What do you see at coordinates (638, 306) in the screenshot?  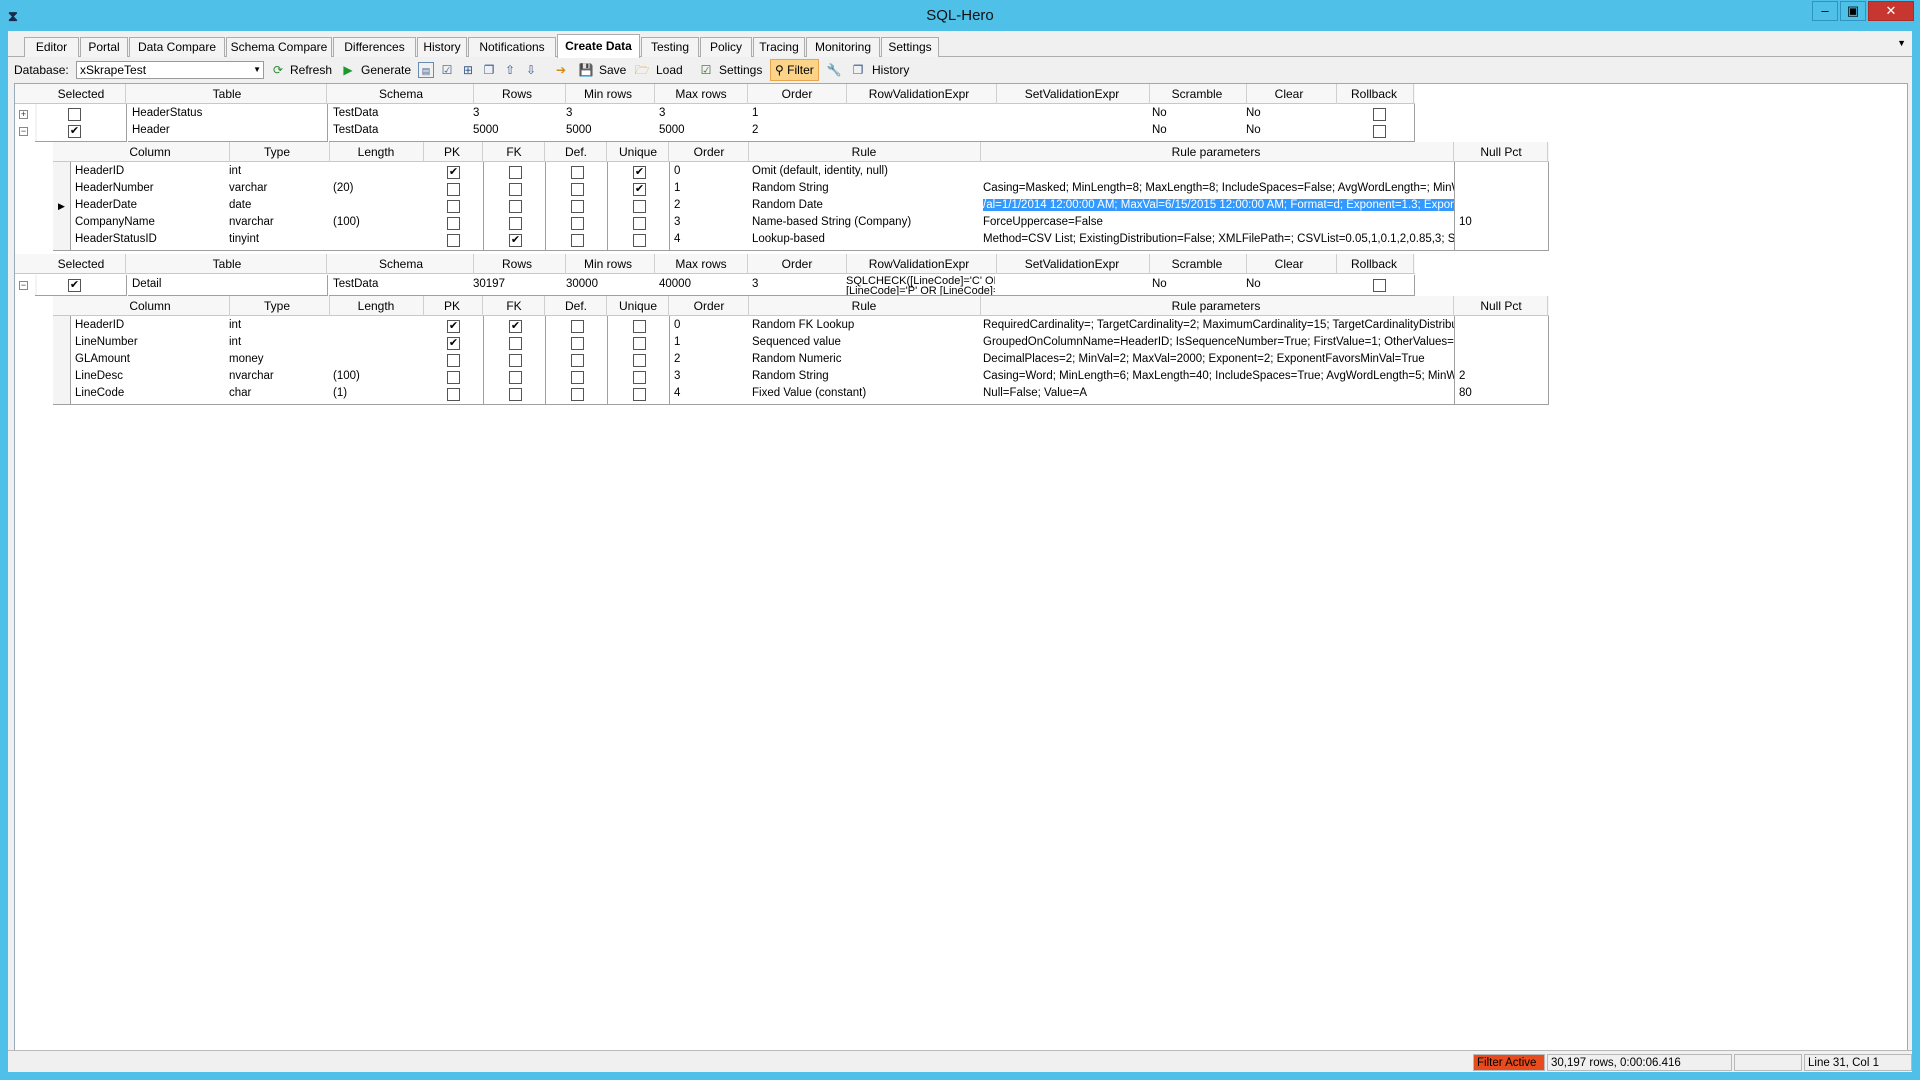 I see `column-header-unique: Unique` at bounding box center [638, 306].